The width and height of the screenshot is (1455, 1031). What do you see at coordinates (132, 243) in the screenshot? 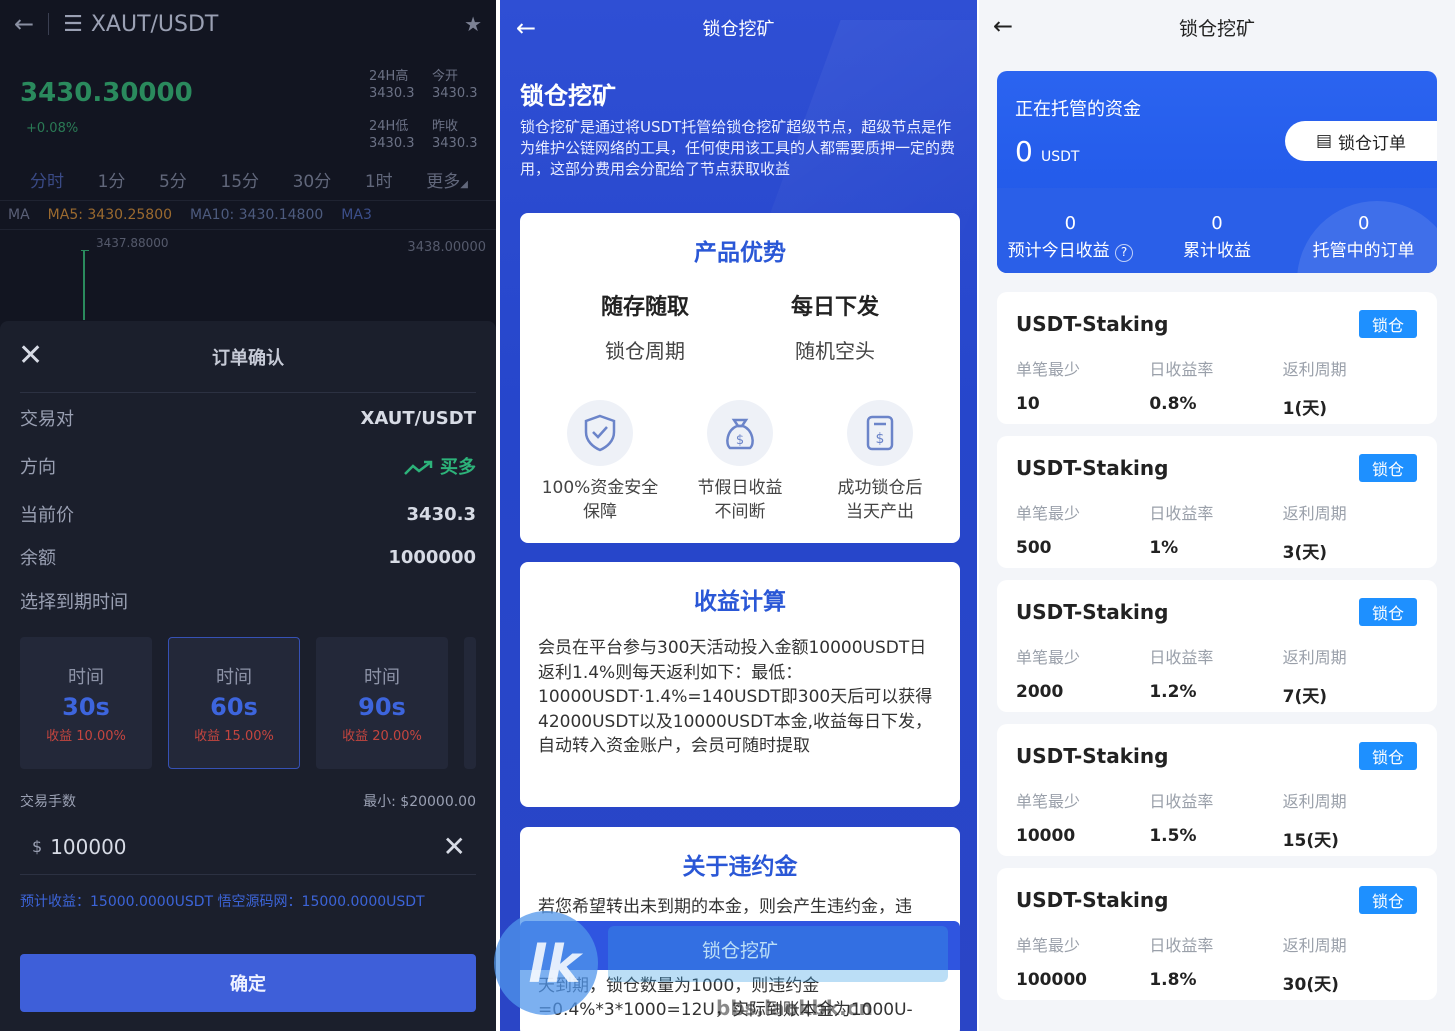
I see `chart-high-label: 3437.88000` at bounding box center [132, 243].